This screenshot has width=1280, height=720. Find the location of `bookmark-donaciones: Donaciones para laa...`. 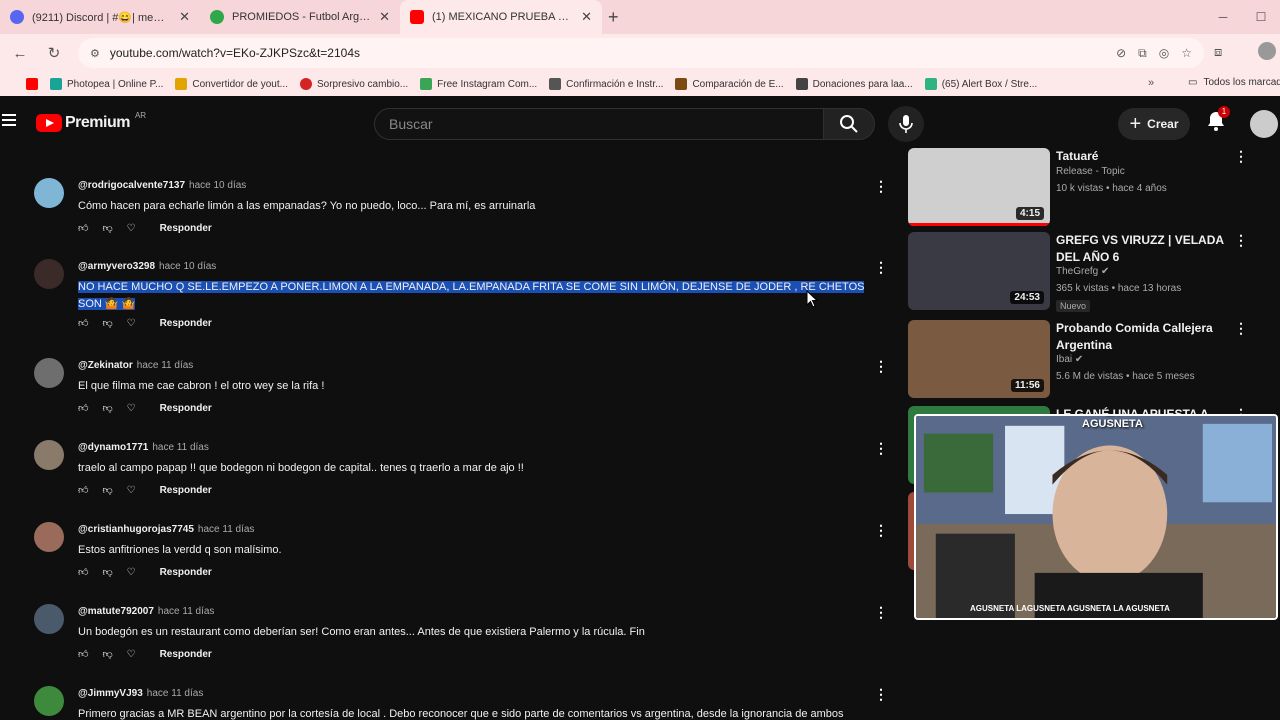

bookmark-donaciones: Donaciones para laa... is located at coordinates (854, 84).